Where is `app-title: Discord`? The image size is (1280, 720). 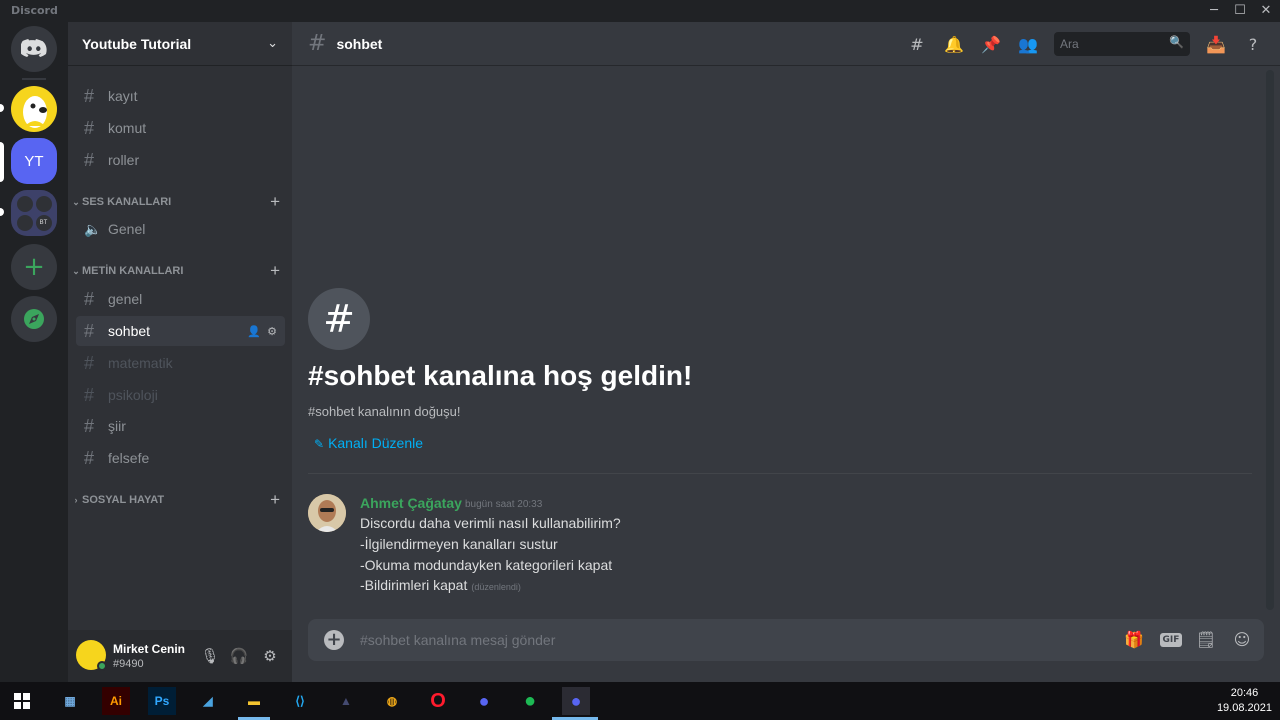 app-title: Discord is located at coordinates (34, 10).